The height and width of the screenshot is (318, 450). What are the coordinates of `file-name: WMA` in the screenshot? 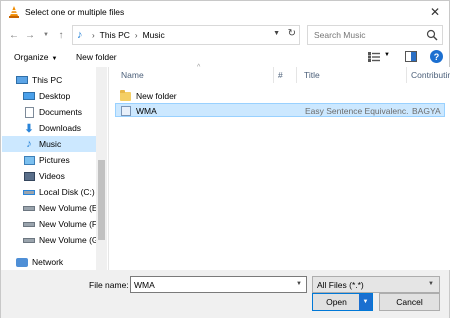 It's located at (146, 111).